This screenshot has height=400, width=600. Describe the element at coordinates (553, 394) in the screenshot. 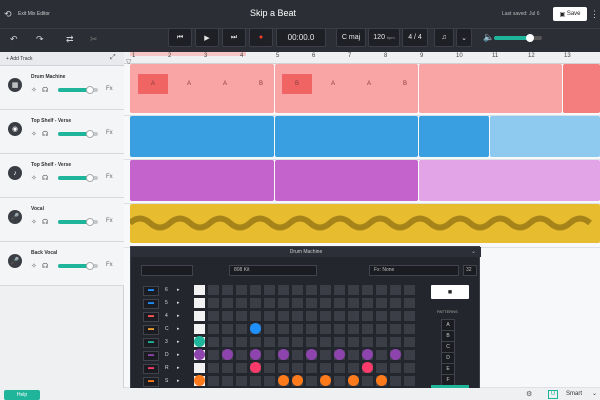

I see `snap-toggle: U` at that location.